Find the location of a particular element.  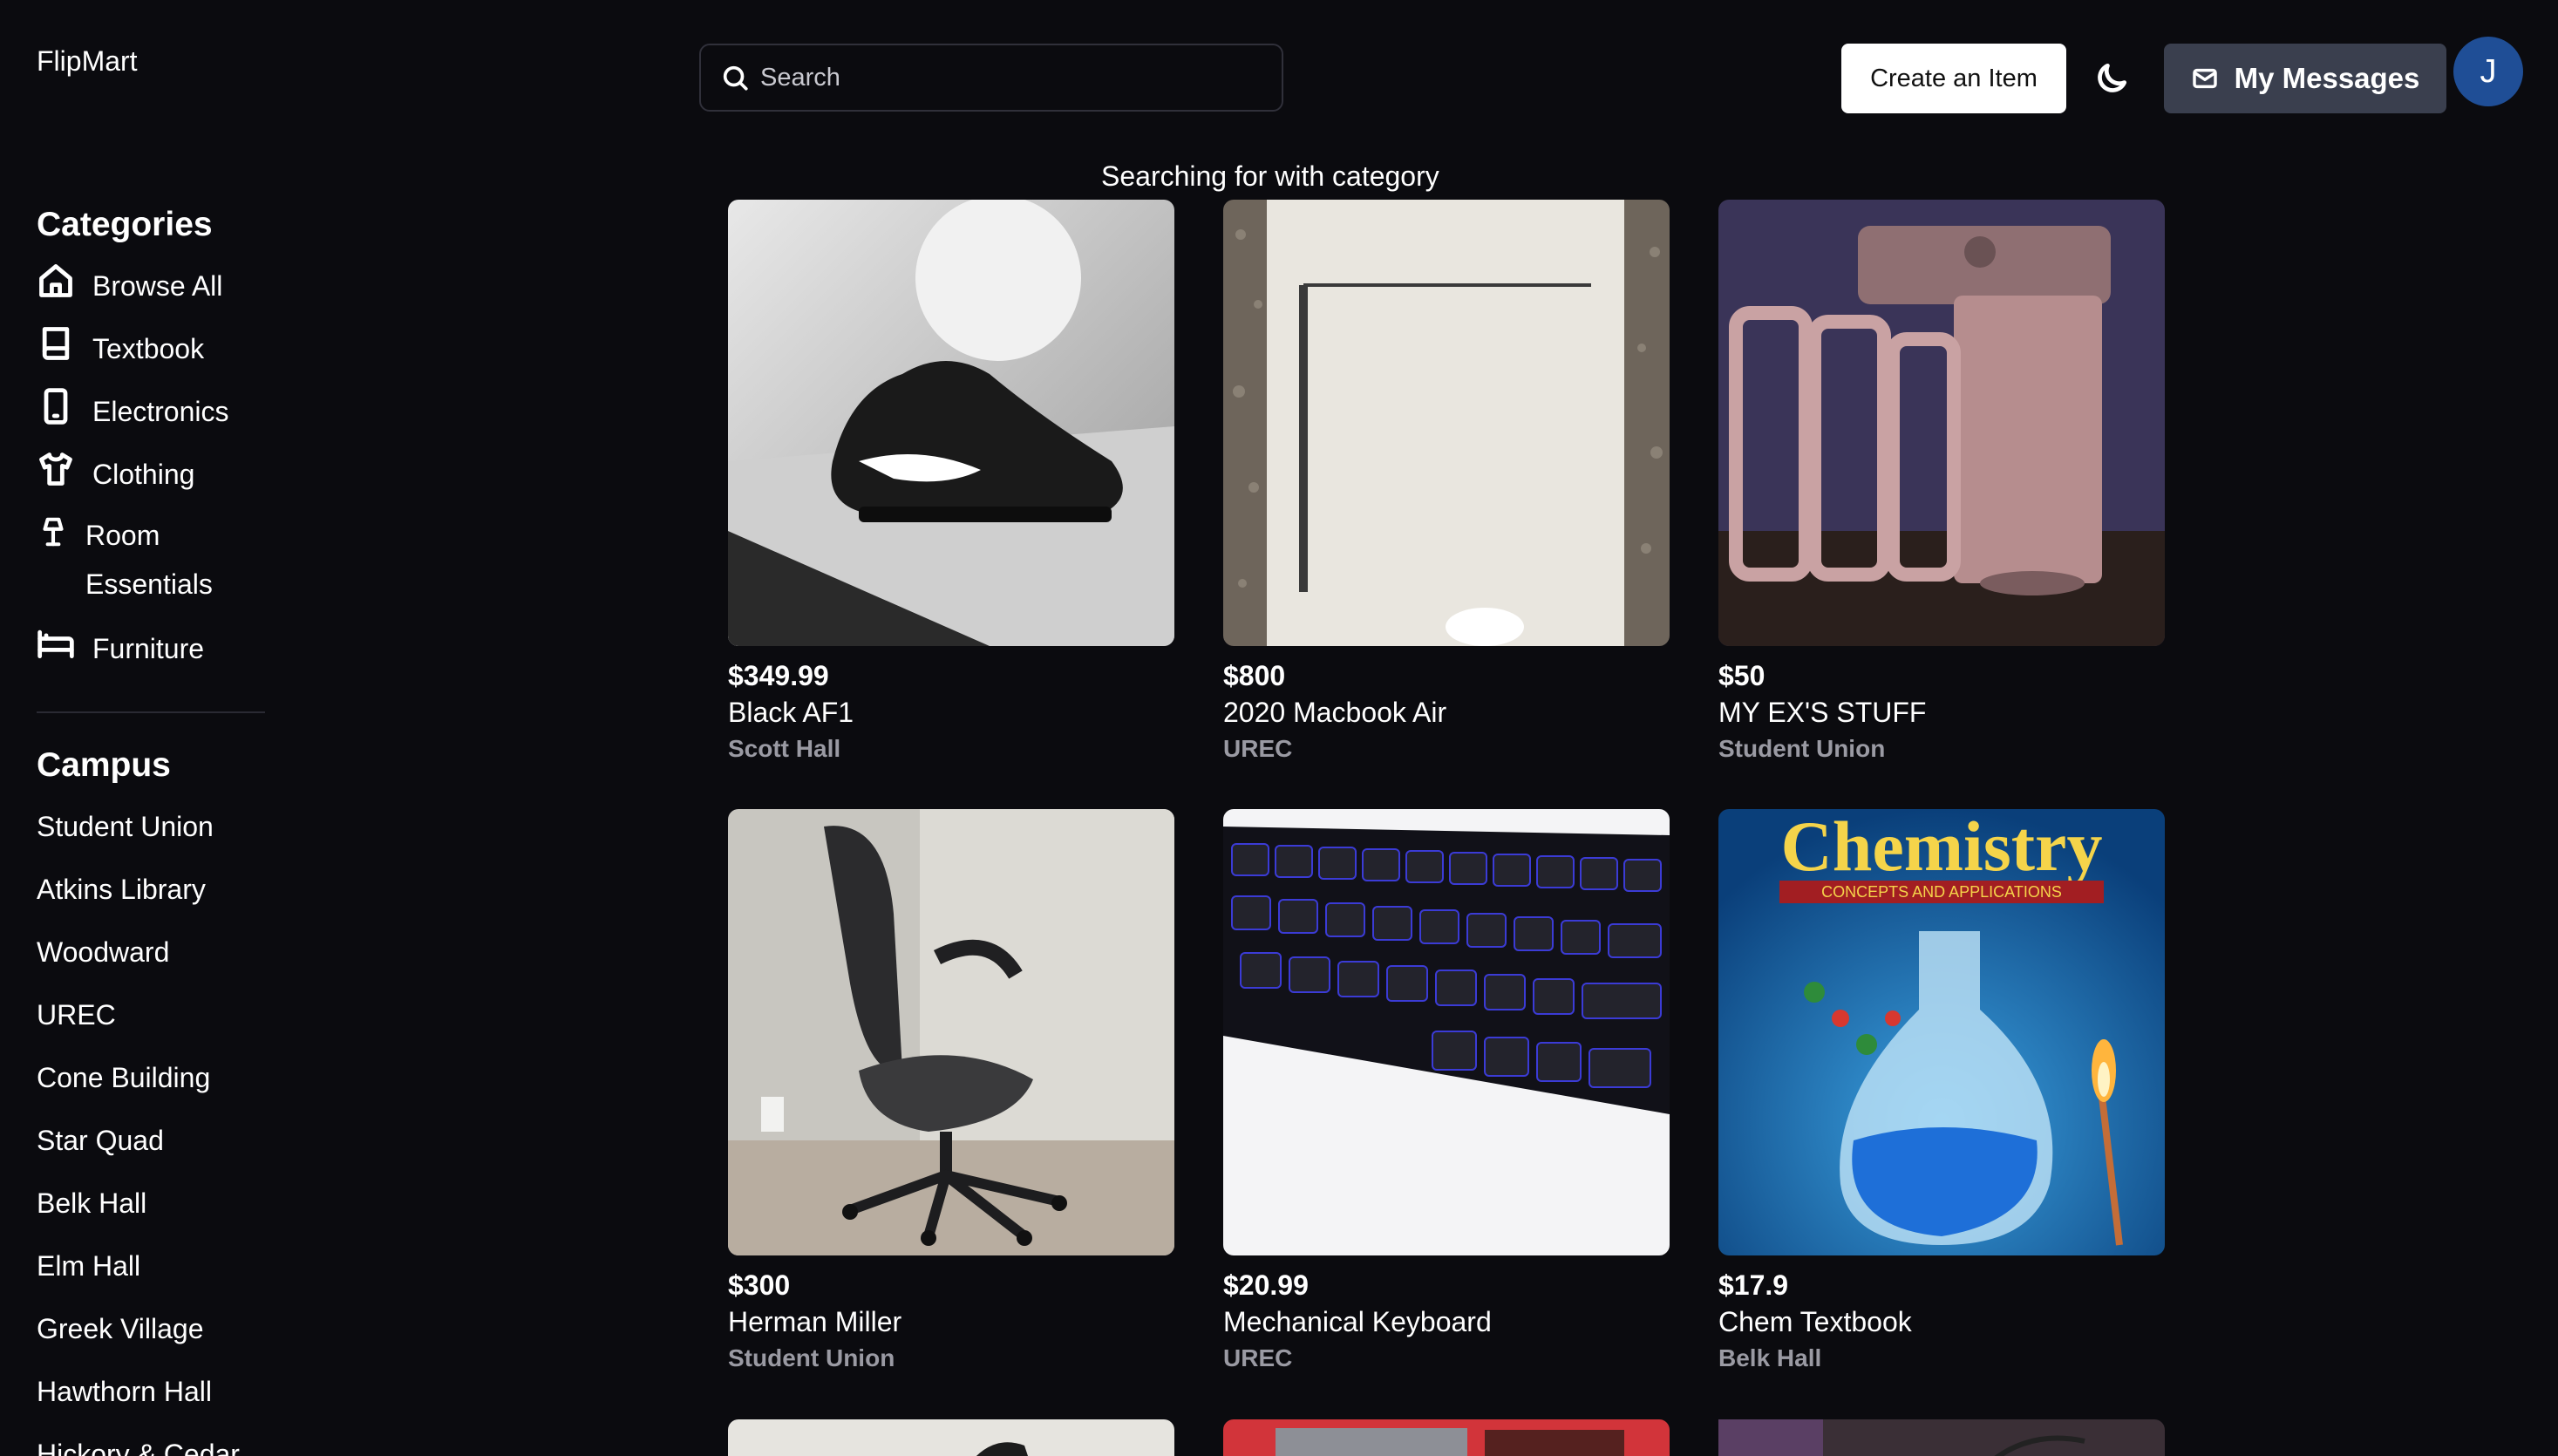

item-card: $349.99 Black AF1 Scott Hall is located at coordinates (951, 483).